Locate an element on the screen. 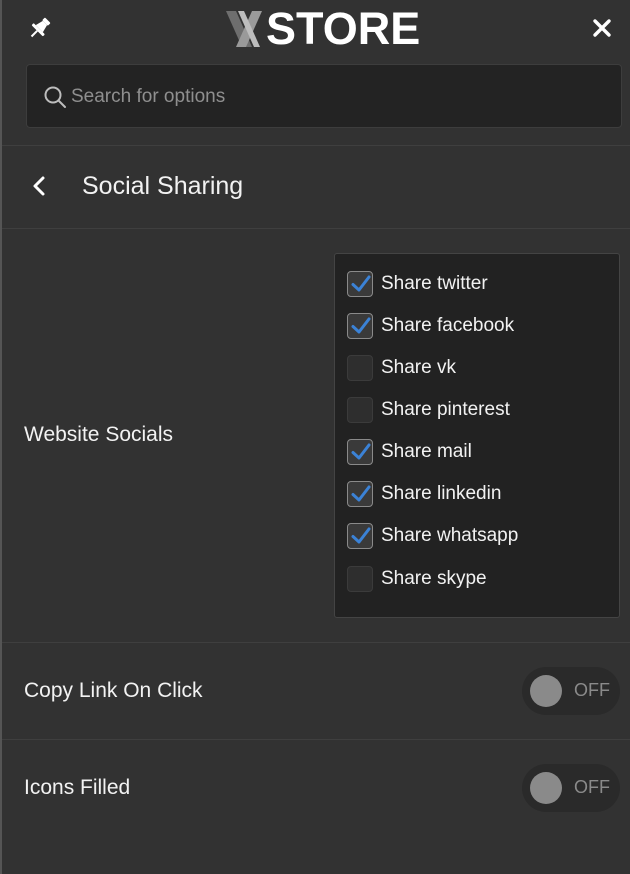 The height and width of the screenshot is (874, 630). share-vk-option: Share vk is located at coordinates (401, 368).